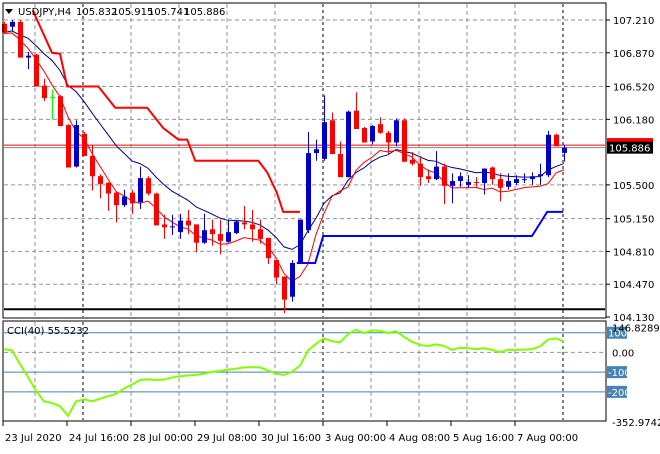 The width and height of the screenshot is (660, 454). I want to click on cci-level-label: -100, so click(619, 373).